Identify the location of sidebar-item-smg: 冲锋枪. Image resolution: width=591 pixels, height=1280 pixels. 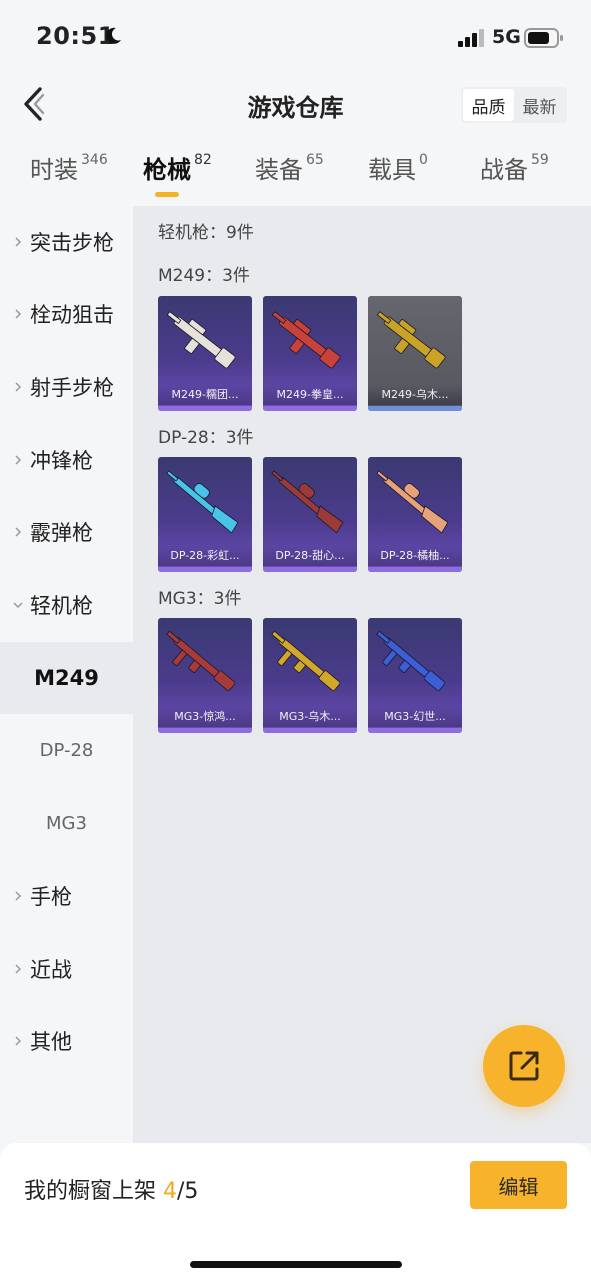
(66, 460).